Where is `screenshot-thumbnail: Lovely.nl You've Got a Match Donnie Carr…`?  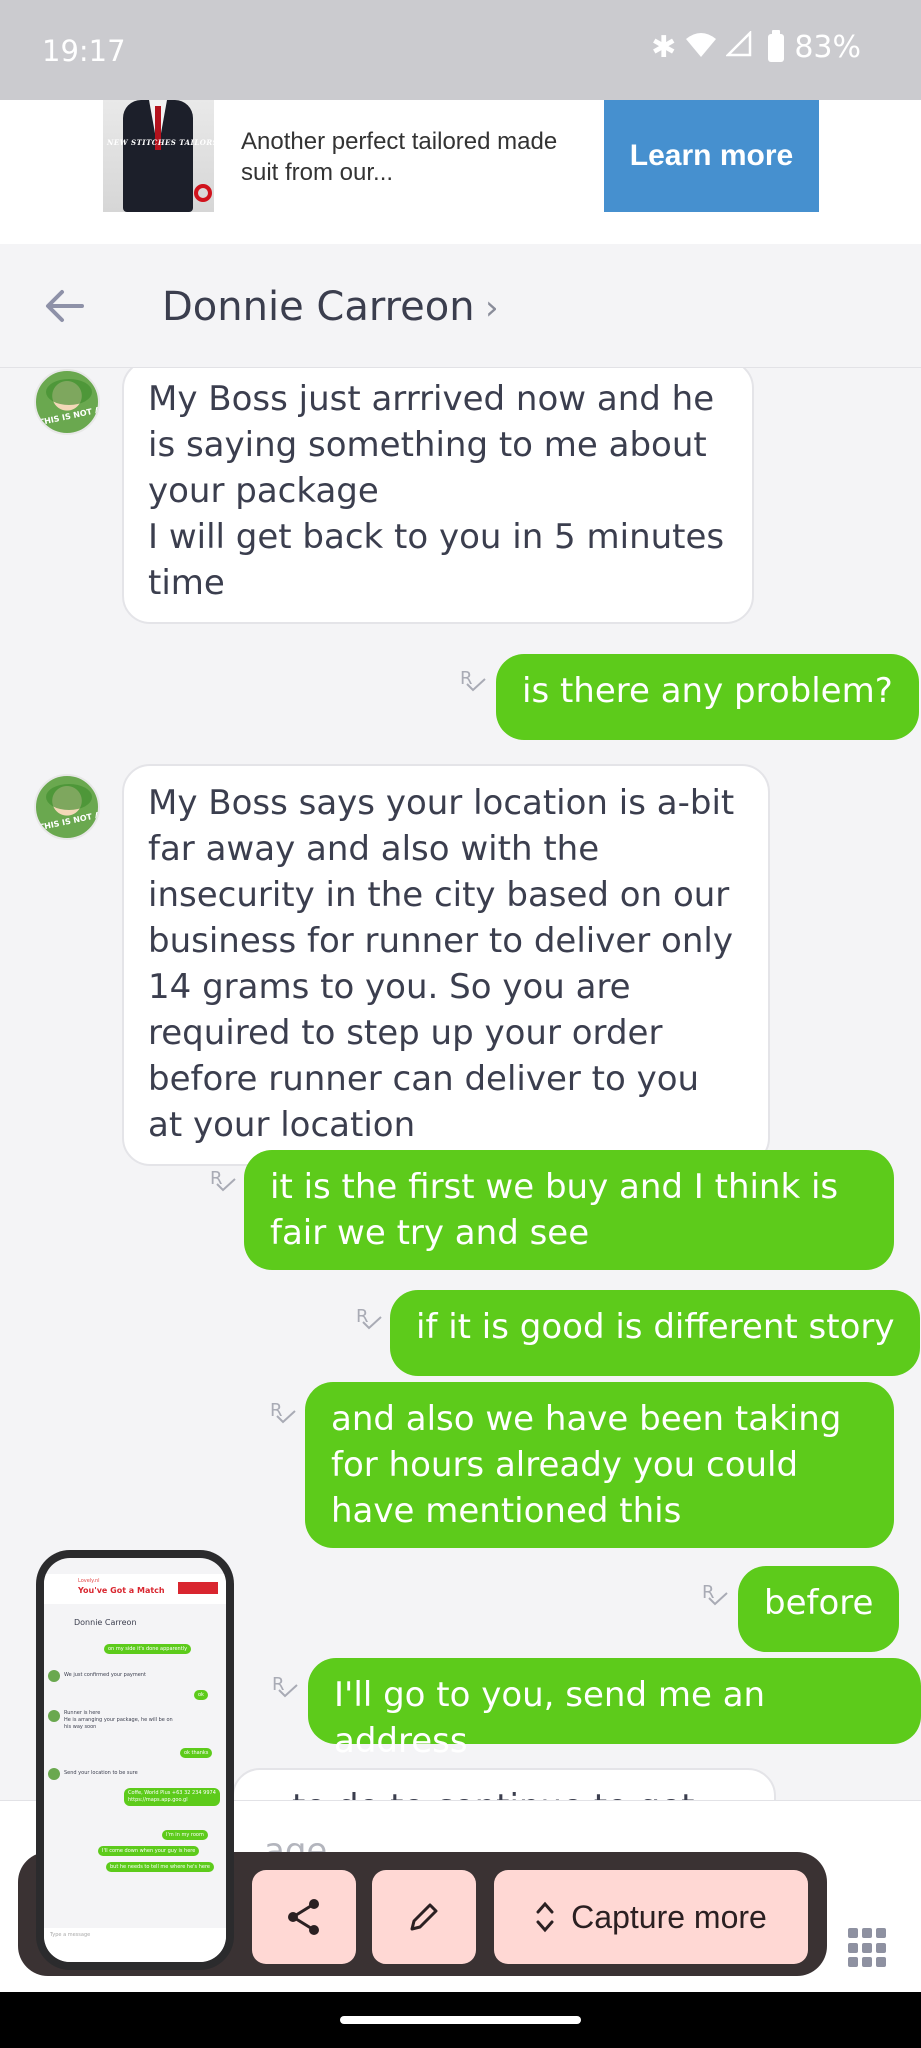
screenshot-thumbnail: Lovely.nl You've Got a Match Donnie Carr… is located at coordinates (135, 1760).